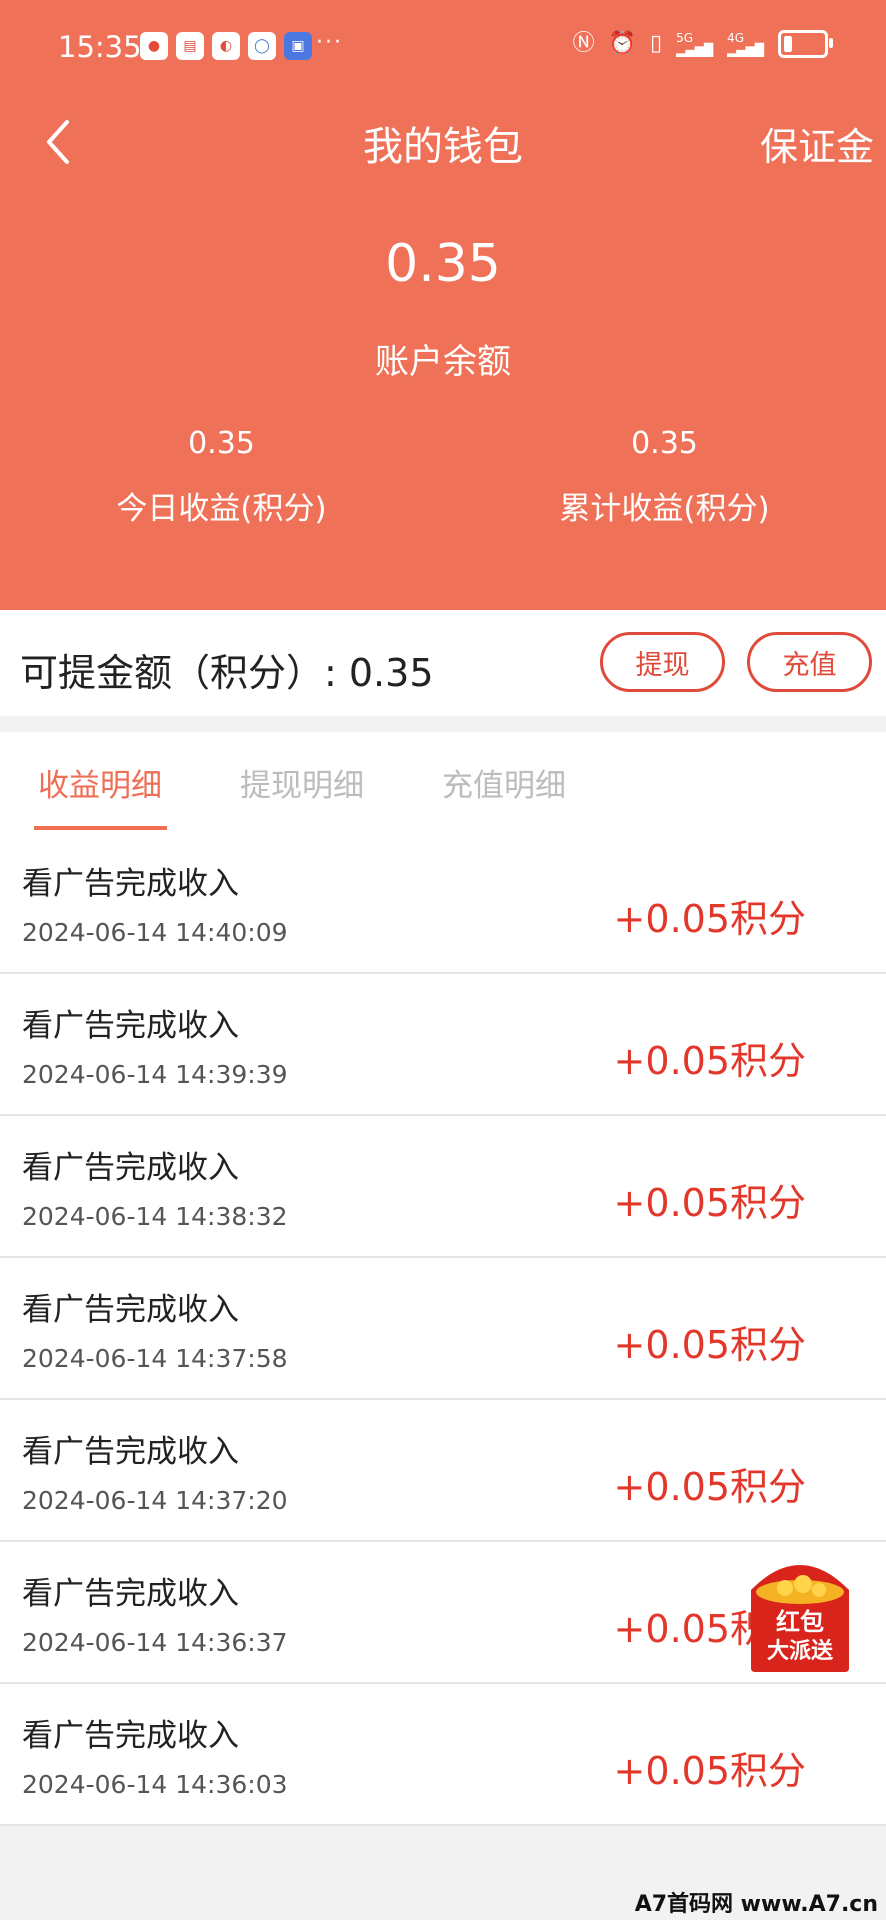 This screenshot has height=1920, width=886. What do you see at coordinates (155, 1642) in the screenshot?
I see `record-time: 2024-06-14 14:36:37` at bounding box center [155, 1642].